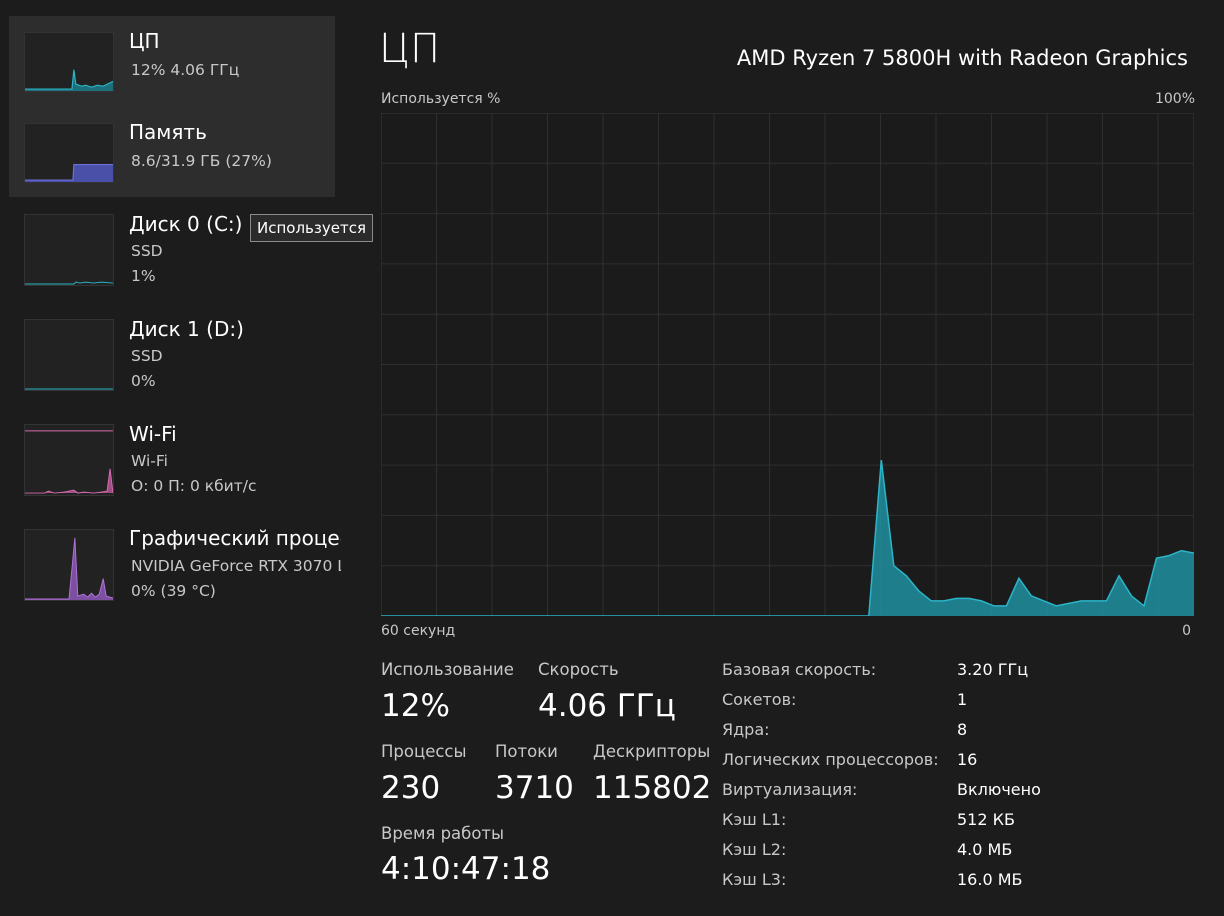 This screenshot has height=916, width=1224. What do you see at coordinates (759, 699) in the screenshot?
I see `detail-key-sockets: Сокетов:` at bounding box center [759, 699].